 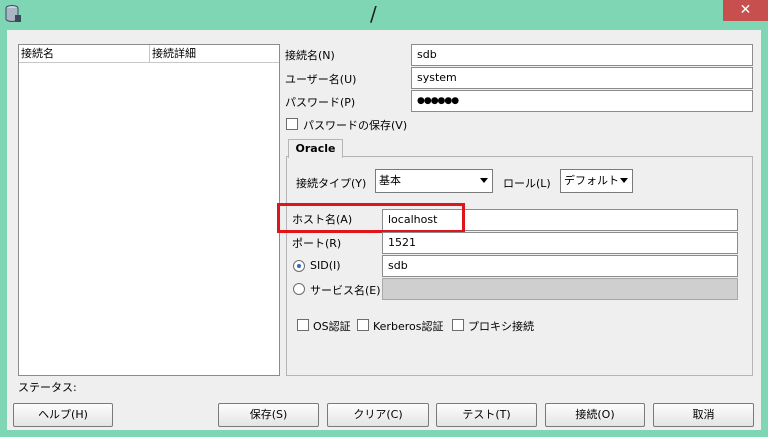 What do you see at coordinates (303, 325) in the screenshot?
I see `os-auth-checkbox` at bounding box center [303, 325].